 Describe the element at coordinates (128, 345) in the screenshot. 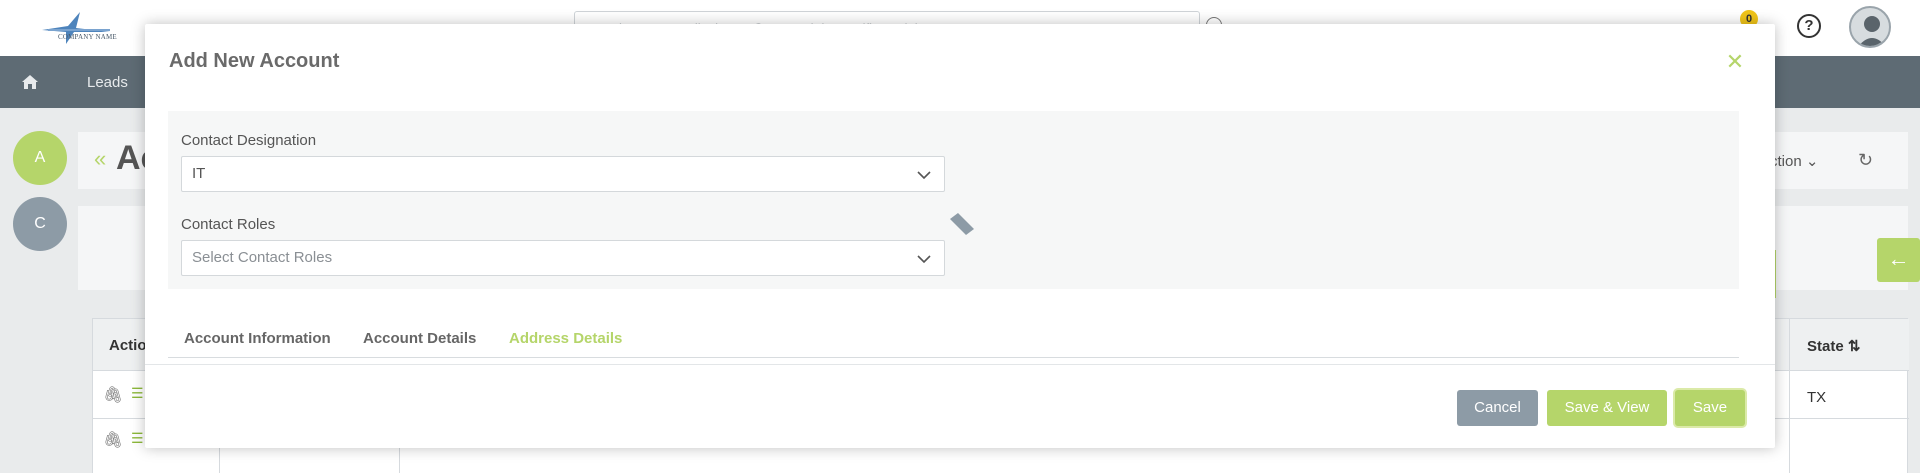

I see `column-header-action: Actio` at that location.